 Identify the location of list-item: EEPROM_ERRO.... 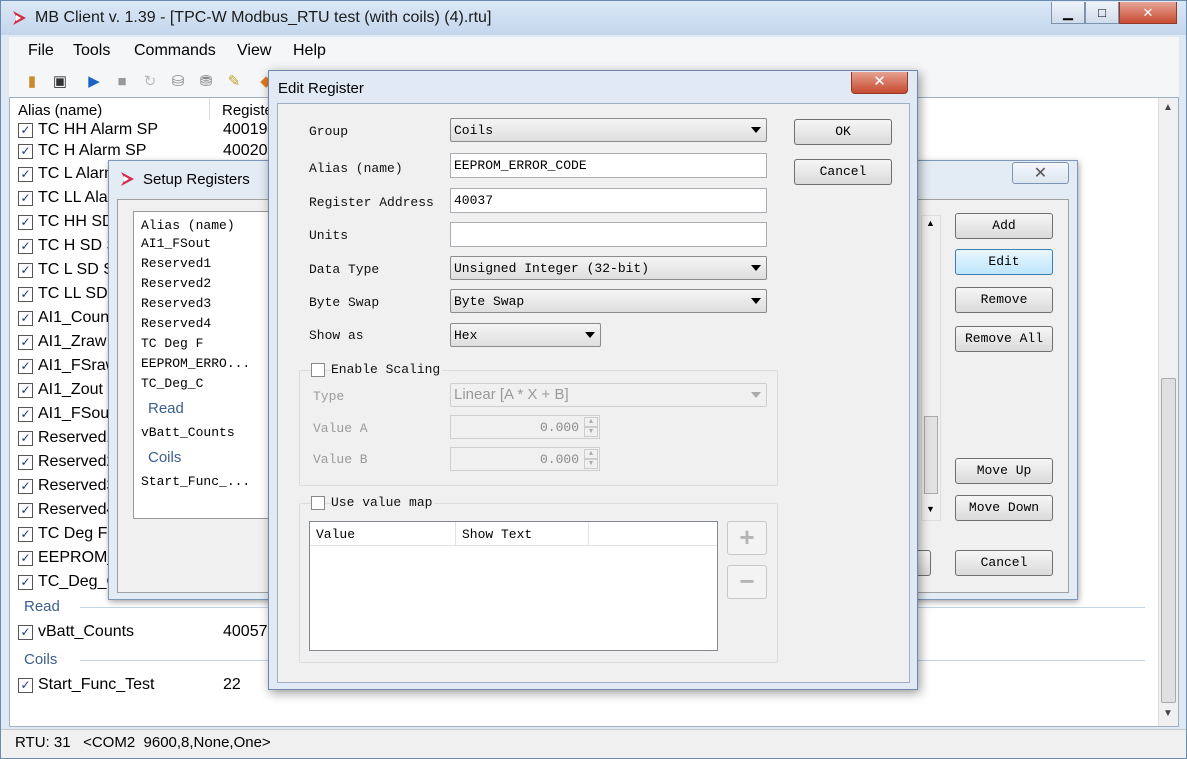
(195, 363).